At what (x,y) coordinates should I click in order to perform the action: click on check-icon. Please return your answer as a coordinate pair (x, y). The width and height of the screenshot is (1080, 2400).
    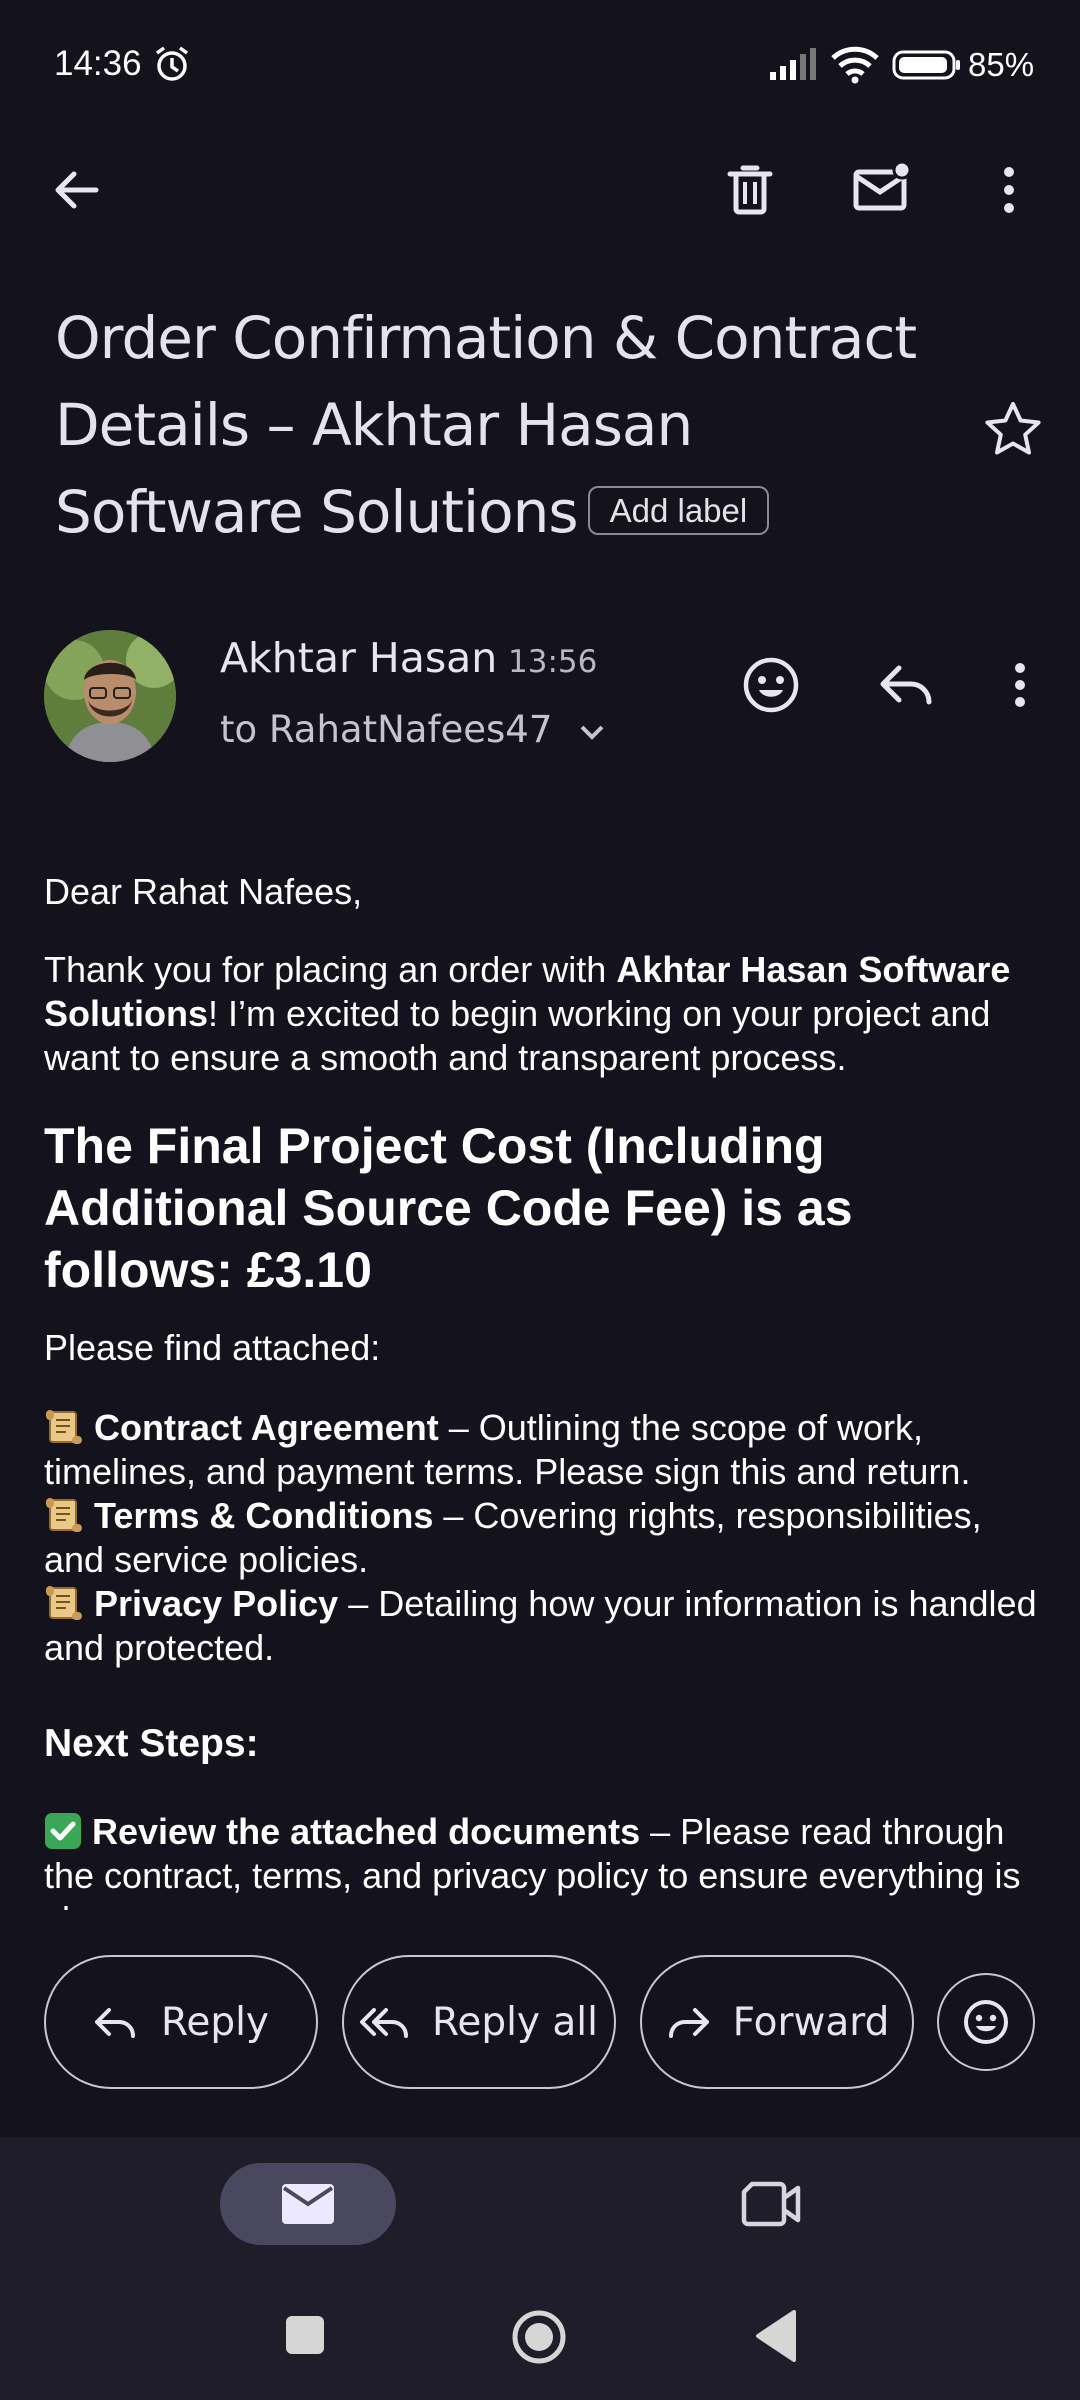
    Looking at the image, I should click on (63, 1831).